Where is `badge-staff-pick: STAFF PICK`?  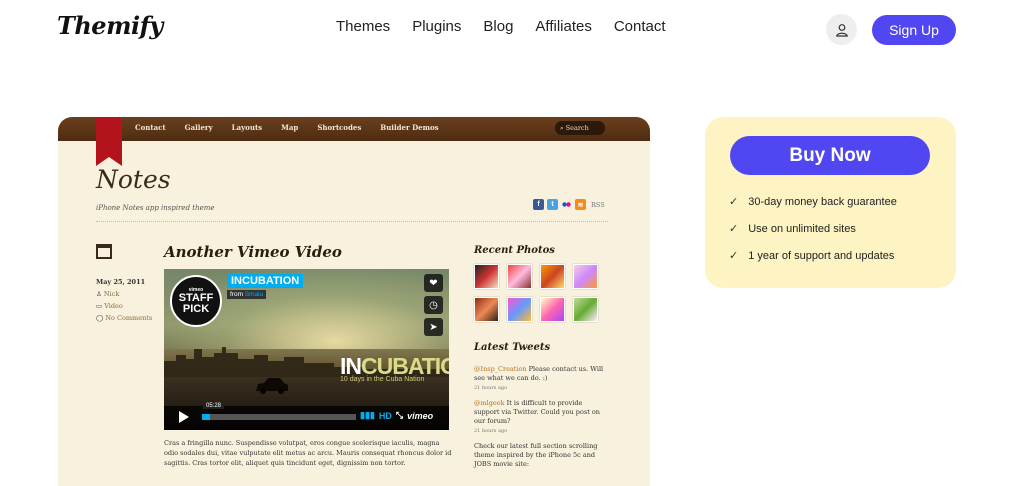
badge-staff-pick: STAFF PICK is located at coordinates (196, 303).